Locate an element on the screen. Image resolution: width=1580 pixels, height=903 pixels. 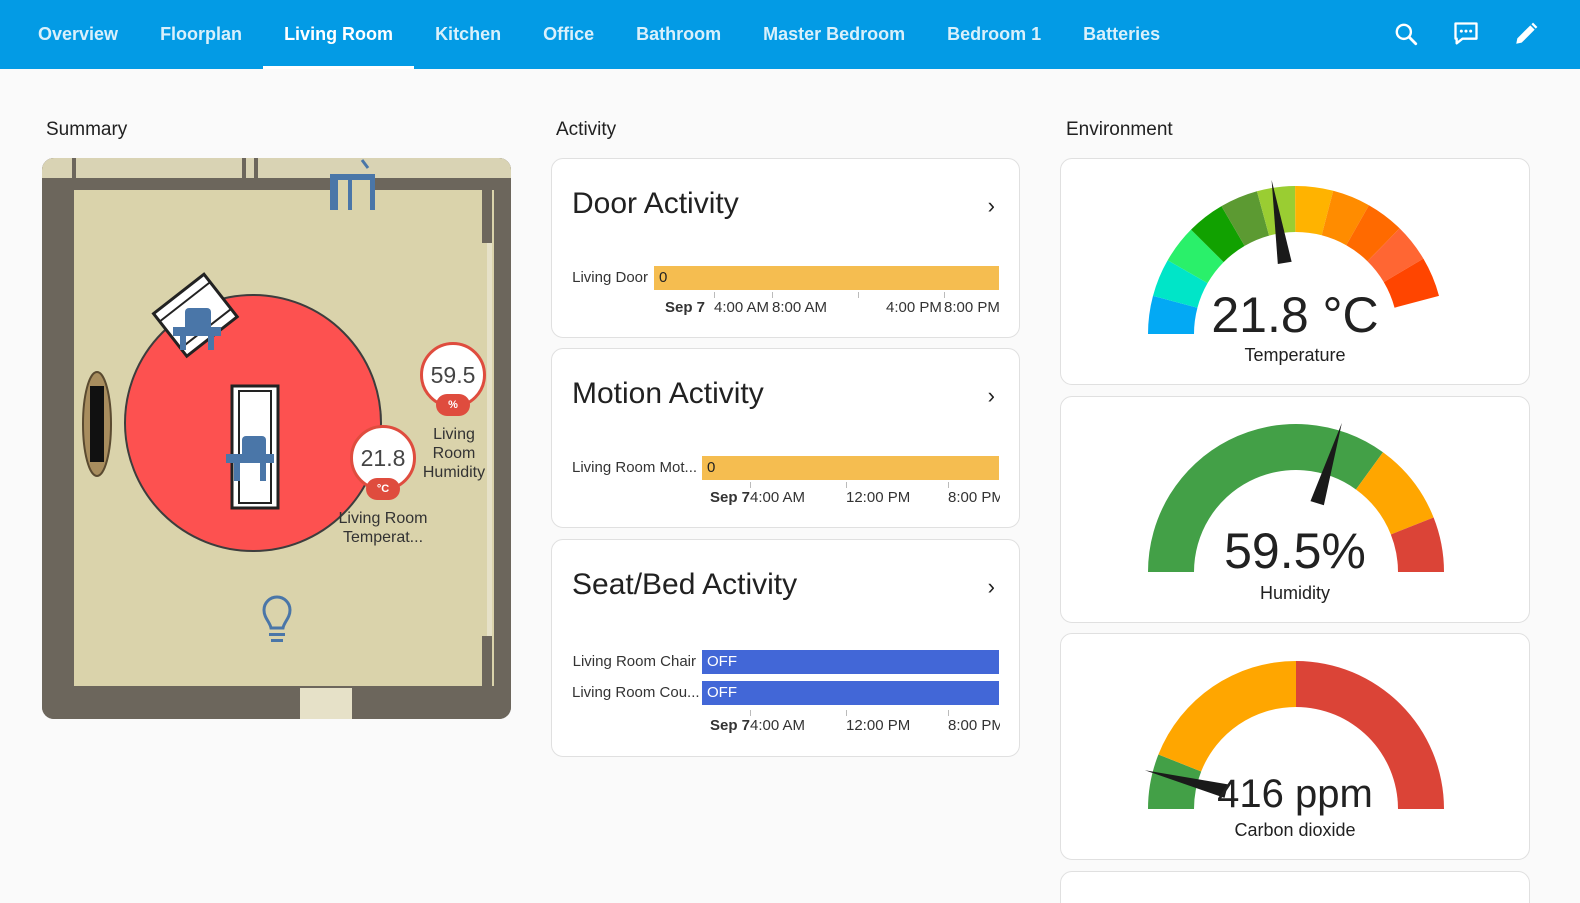
seat-axis-date: Sep 7 is located at coordinates (730, 725).